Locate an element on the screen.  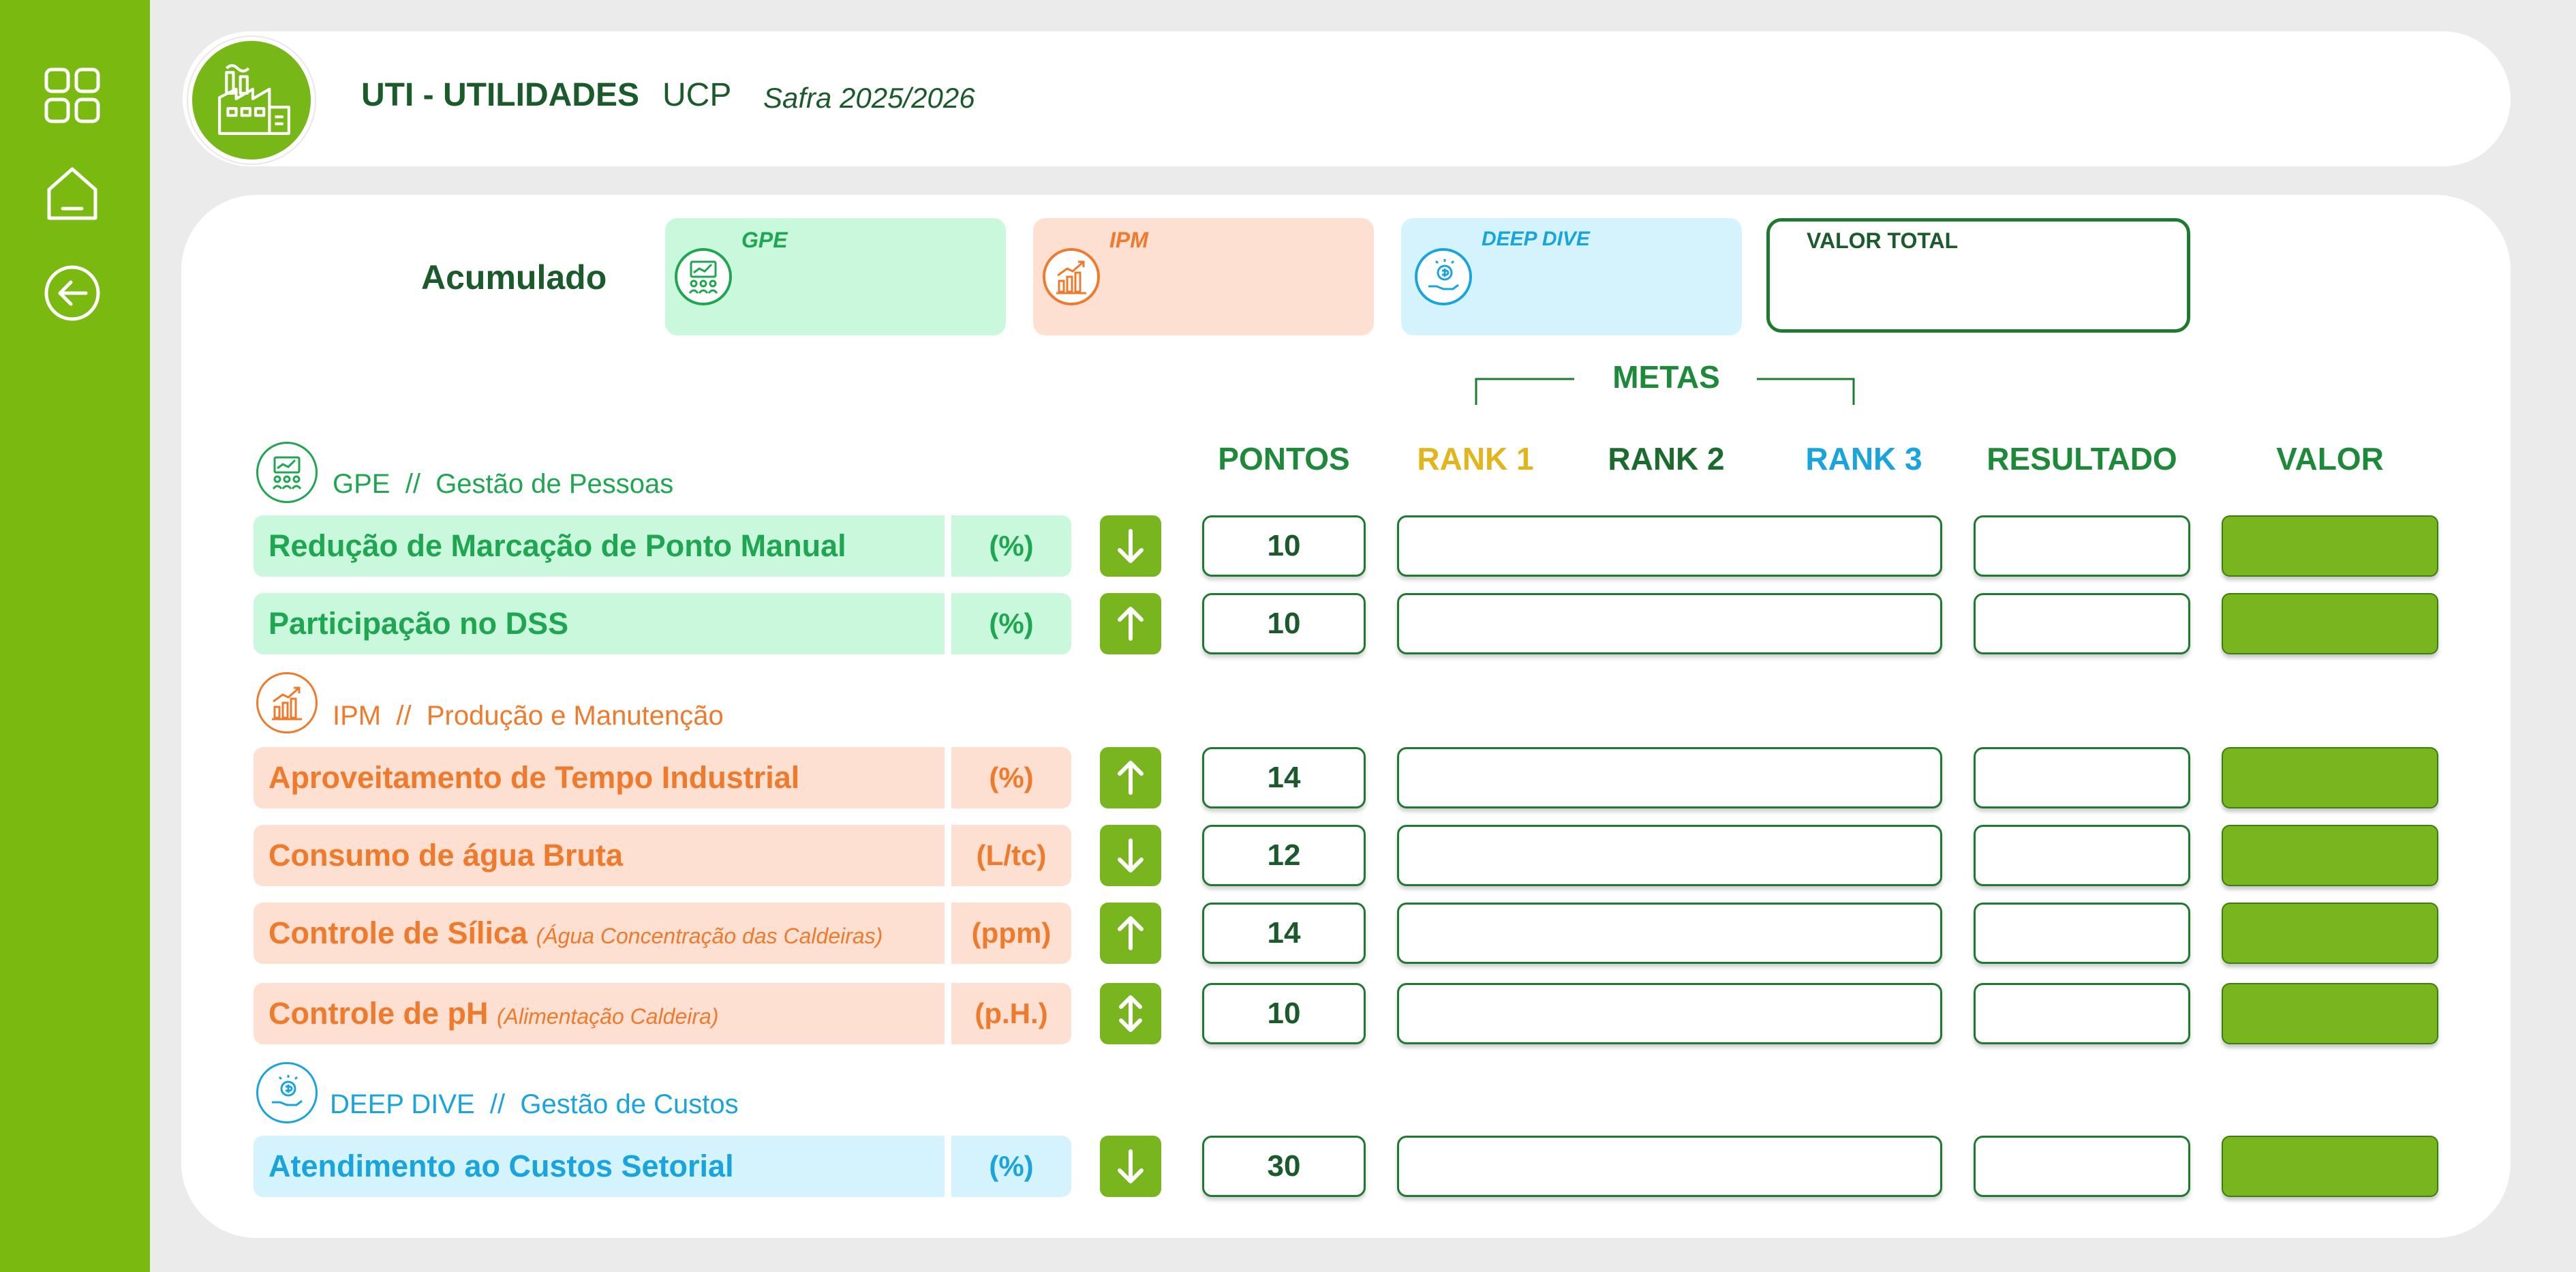
pontos-header: PONTOS is located at coordinates (1284, 458).